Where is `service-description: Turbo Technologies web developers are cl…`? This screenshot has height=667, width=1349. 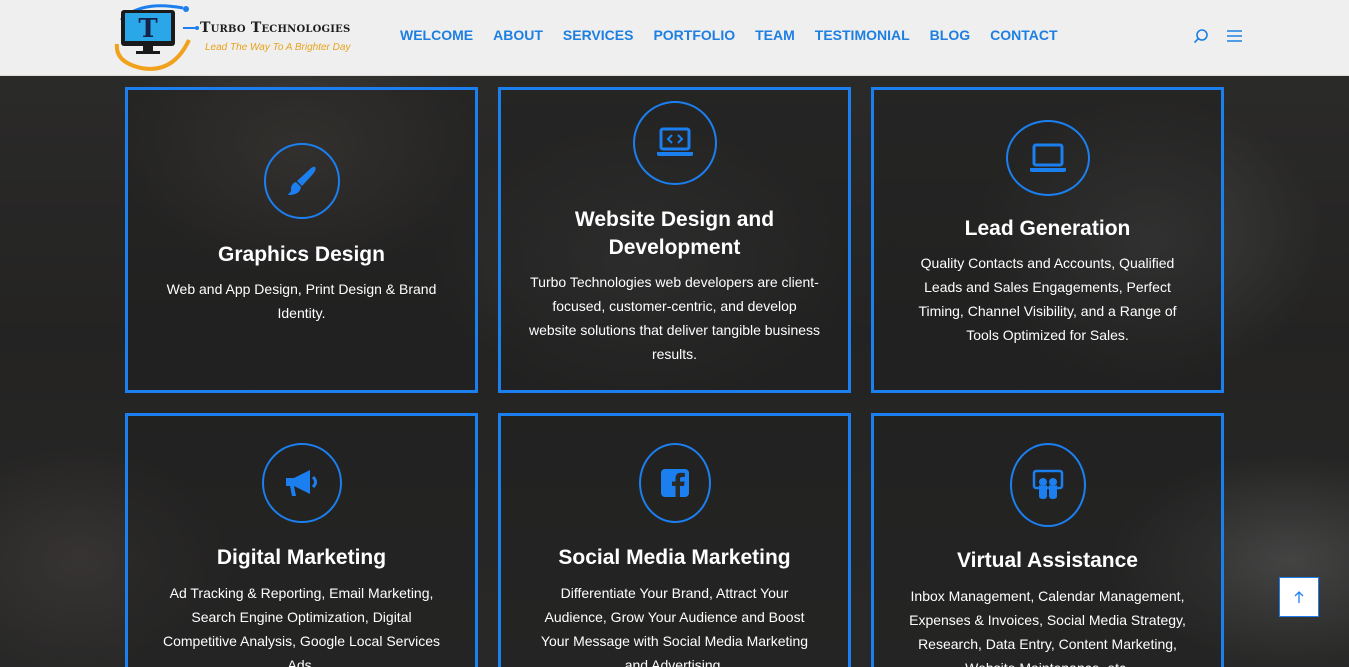
service-description: Turbo Technologies web developers are cl… is located at coordinates (674, 318).